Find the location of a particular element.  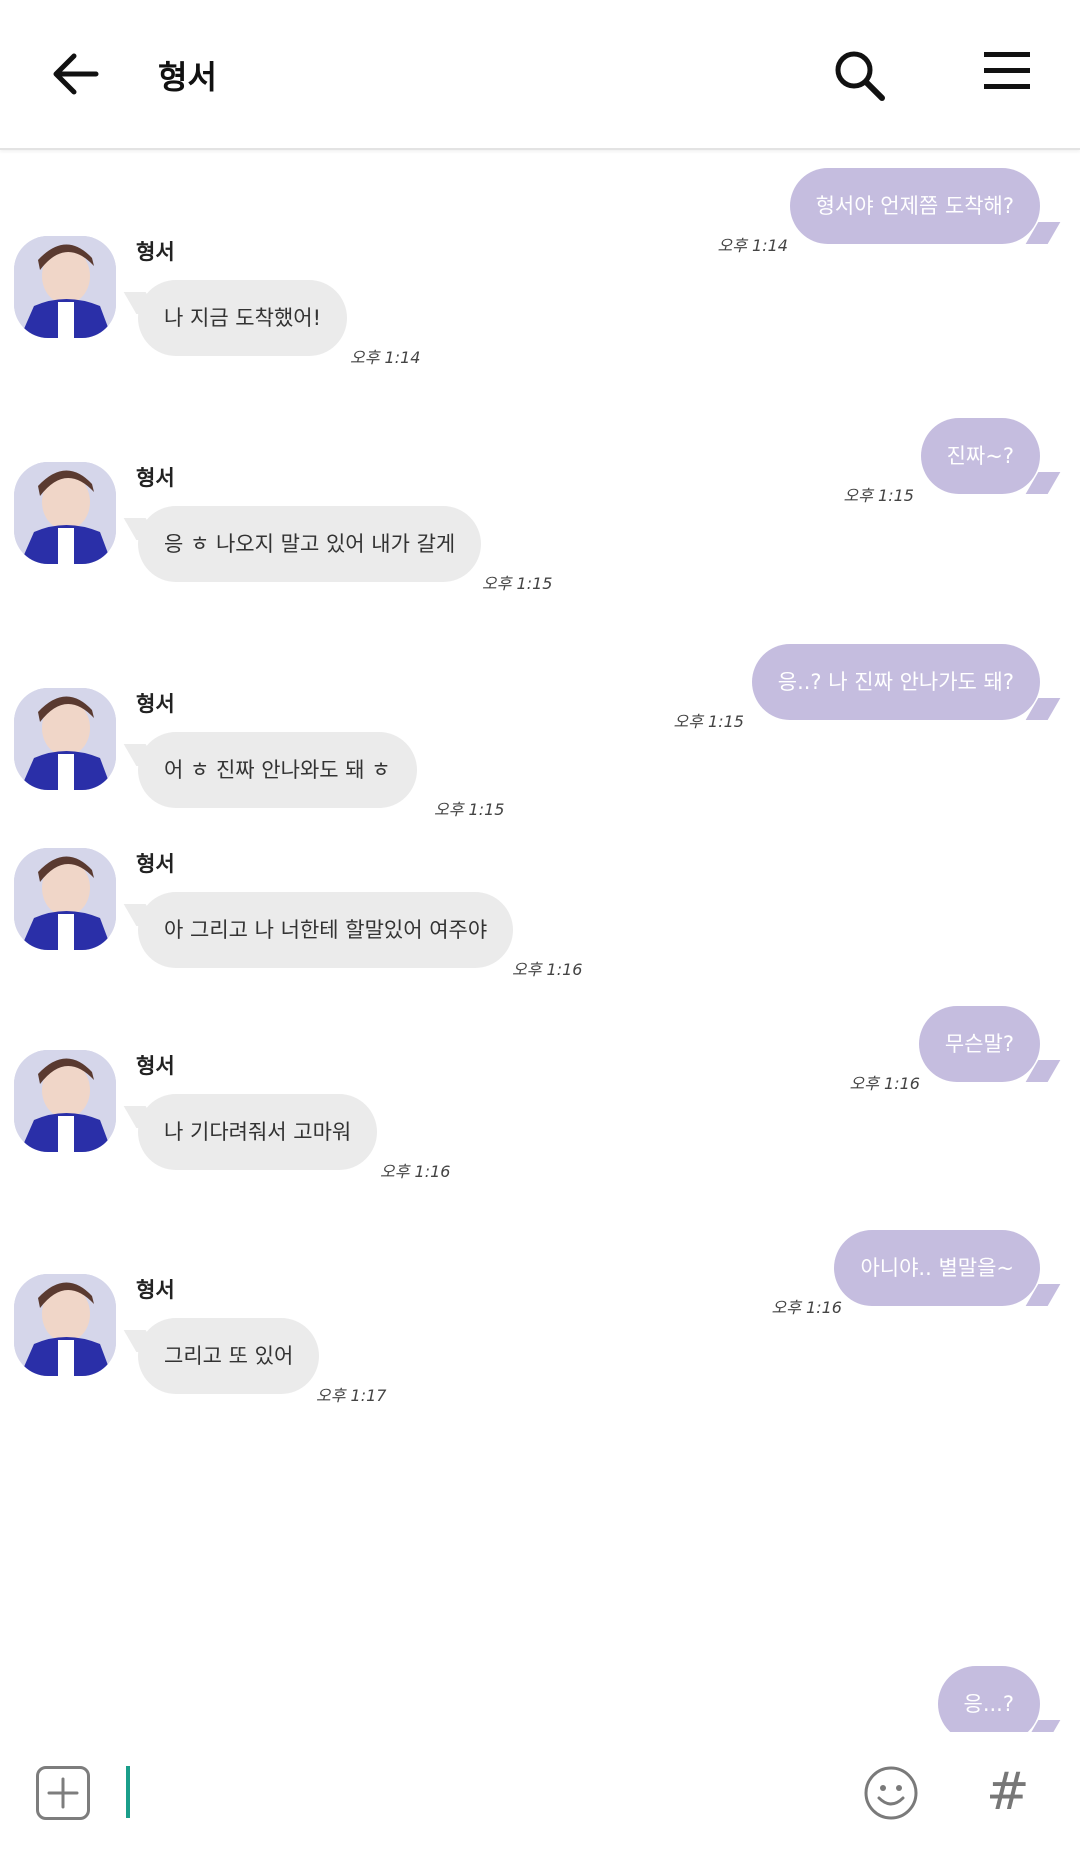

input-bar: # is located at coordinates (540, 1794).